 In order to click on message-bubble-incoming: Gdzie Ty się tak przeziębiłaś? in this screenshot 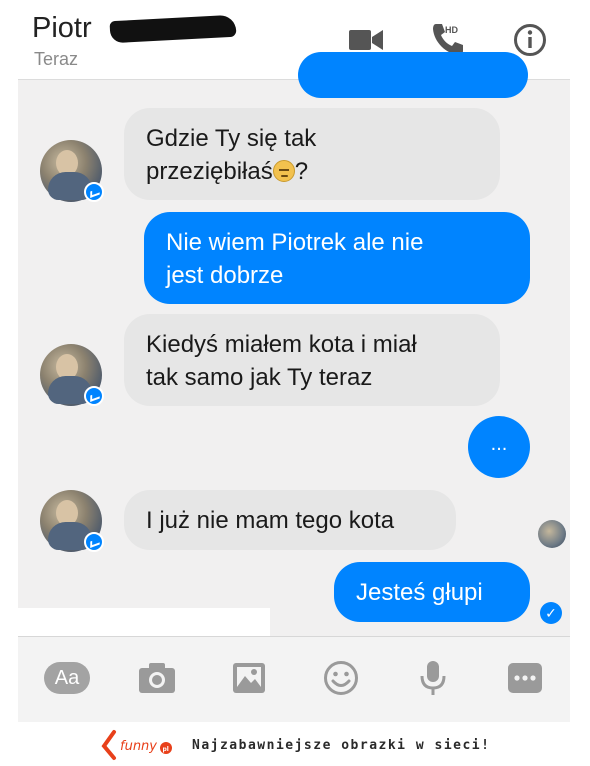, I will do `click(312, 154)`.